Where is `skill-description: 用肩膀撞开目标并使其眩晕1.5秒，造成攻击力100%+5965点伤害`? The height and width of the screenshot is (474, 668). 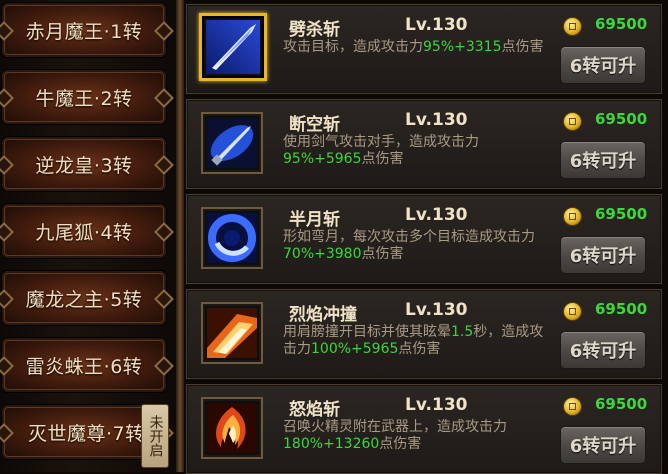
skill-description: 用肩膀撞开目标并使其眩晕1.5秒，造成攻击力100%+5965点伤害 is located at coordinates (414, 341).